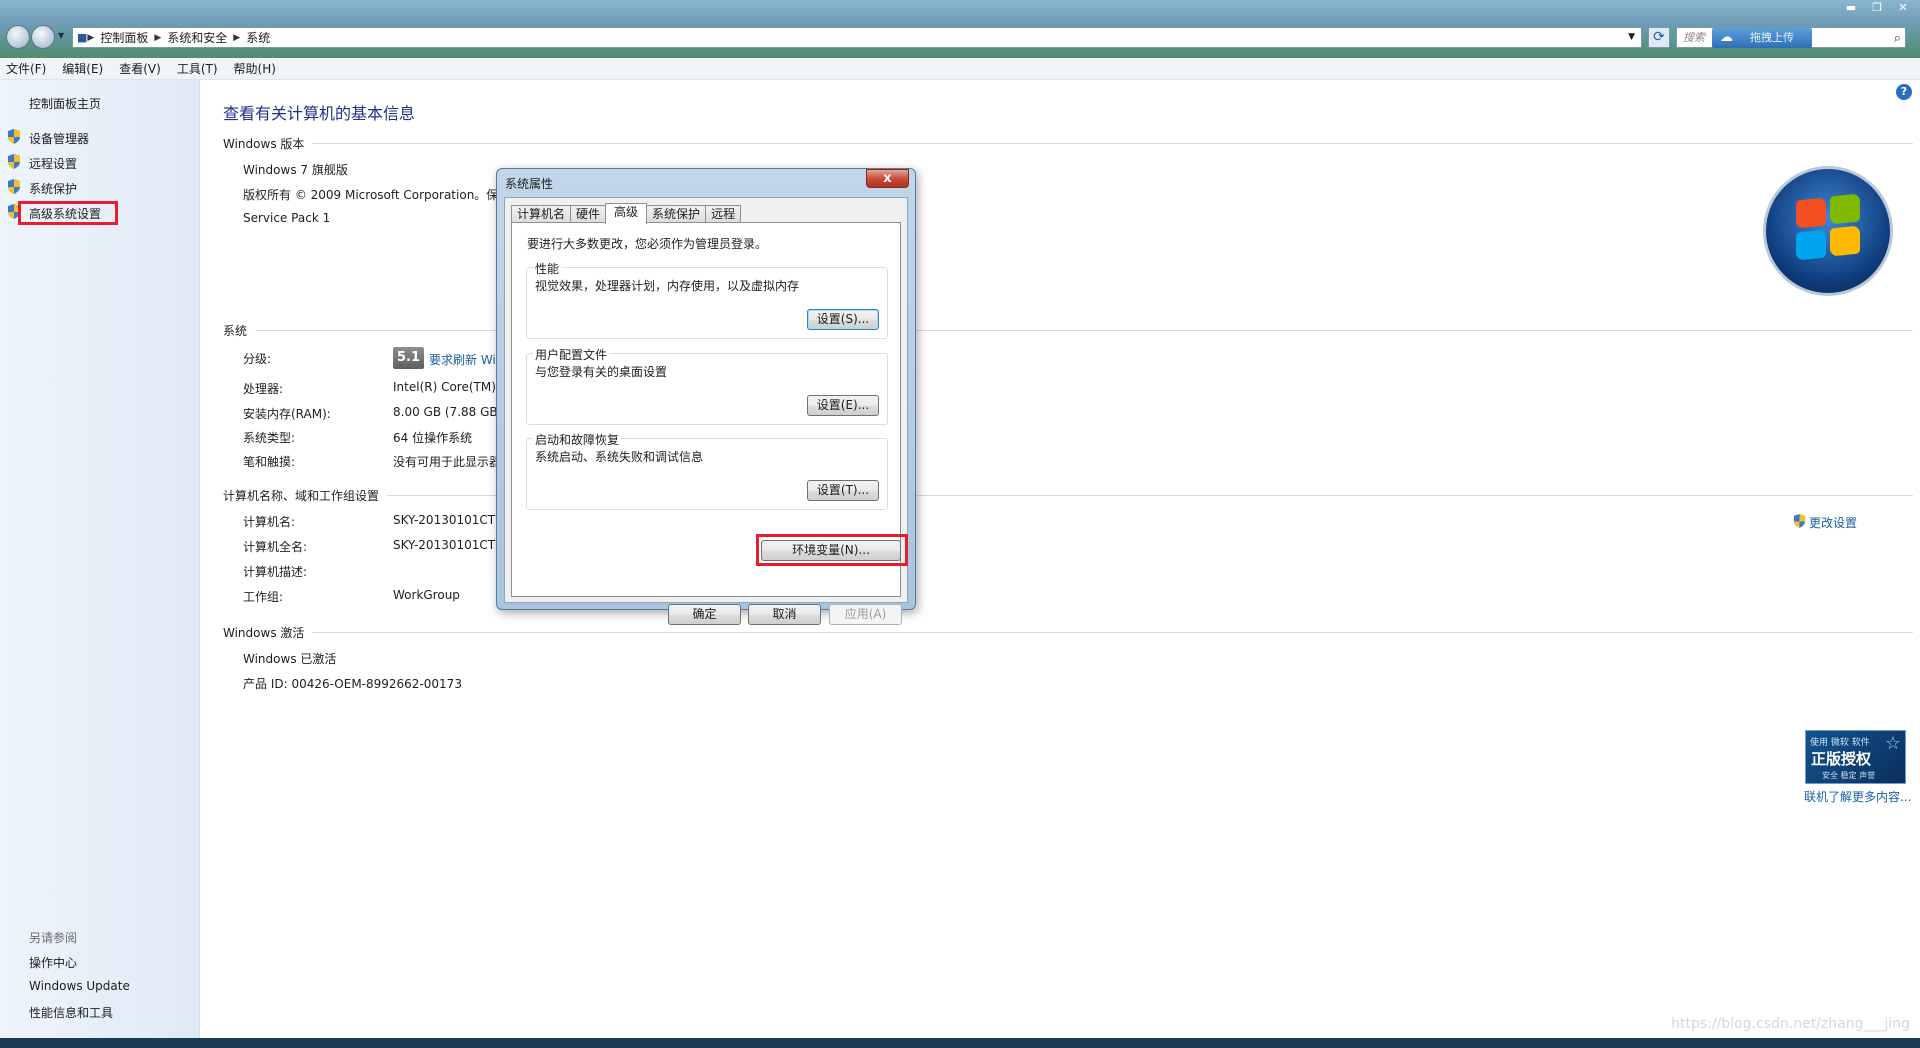 The height and width of the screenshot is (1048, 1920). What do you see at coordinates (301, 496) in the screenshot?
I see `section-heading: 计算机名称、域和工作组设置` at bounding box center [301, 496].